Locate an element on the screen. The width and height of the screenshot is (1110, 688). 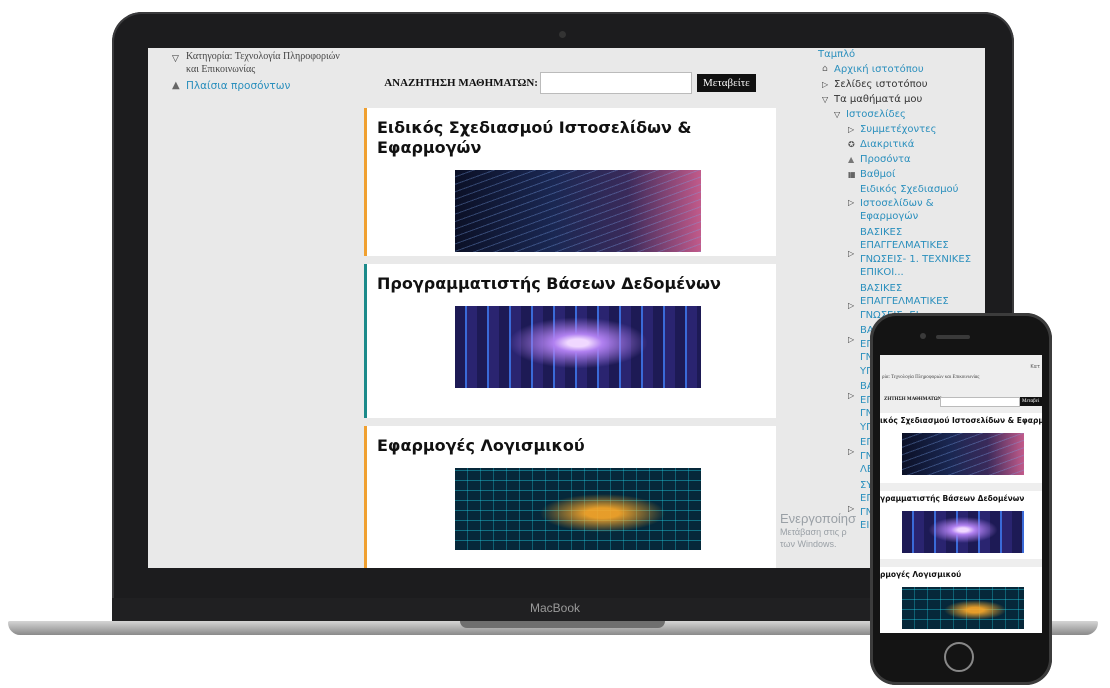
phone-search-input is located at coordinates (980, 402).